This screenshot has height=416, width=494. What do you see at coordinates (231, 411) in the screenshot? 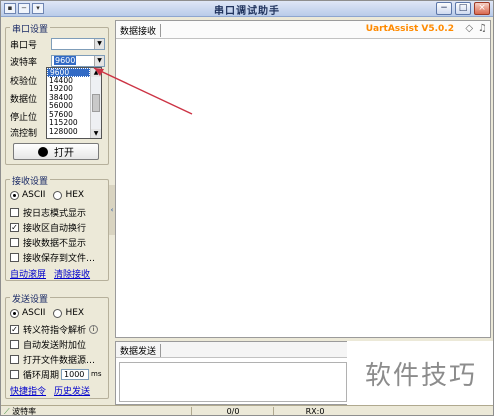
I see `status-count: 0/0` at bounding box center [231, 411].